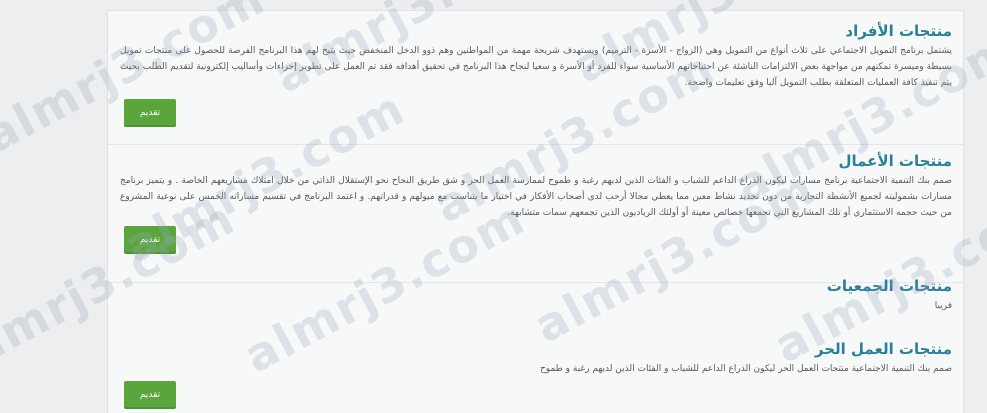  Describe the element at coordinates (150, 240) in the screenshot. I see `apply-button-business: تقديم` at that location.